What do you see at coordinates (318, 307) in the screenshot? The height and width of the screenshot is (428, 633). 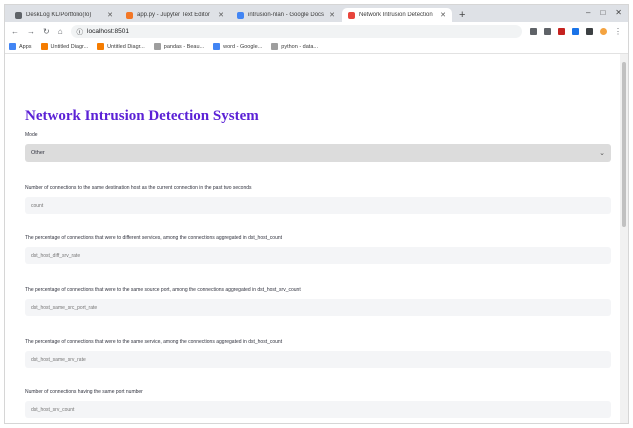 I see `dst-host-same-src-port-rate-input` at bounding box center [318, 307].